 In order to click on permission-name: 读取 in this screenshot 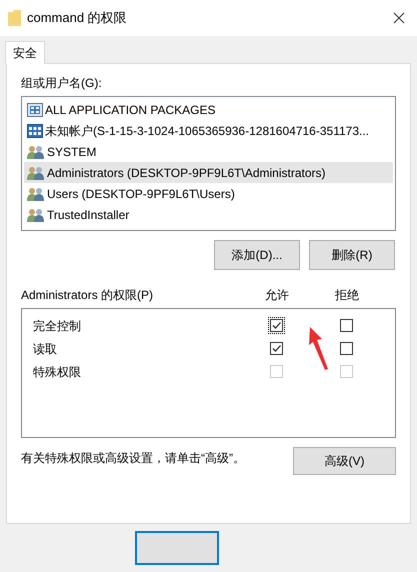, I will do `click(45, 349)`.